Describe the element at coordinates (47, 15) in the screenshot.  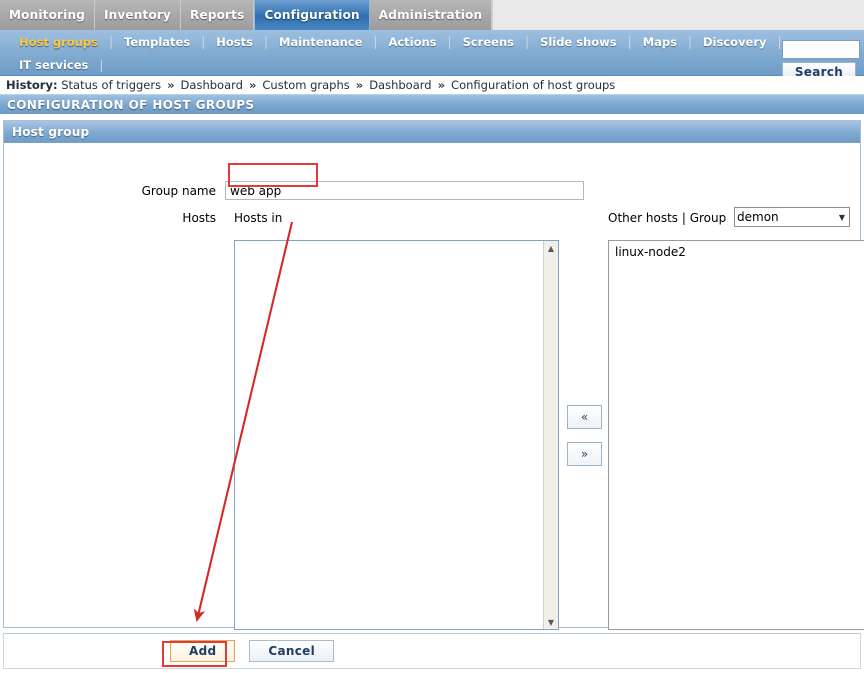
I see `primary-nav-monitoring: Monitoring` at that location.